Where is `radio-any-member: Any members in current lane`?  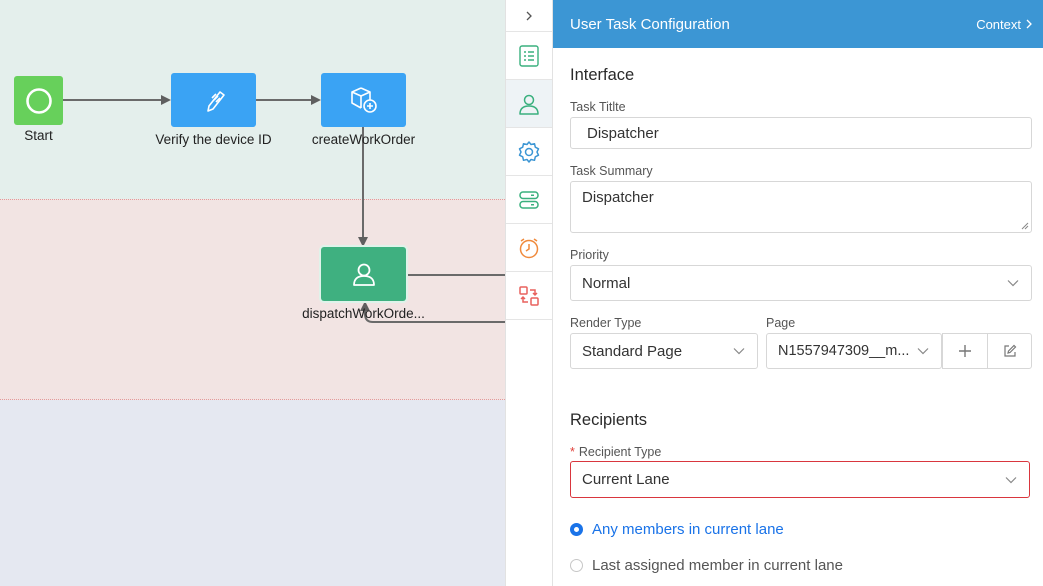
radio-any-member: Any members in current lane is located at coordinates (677, 529).